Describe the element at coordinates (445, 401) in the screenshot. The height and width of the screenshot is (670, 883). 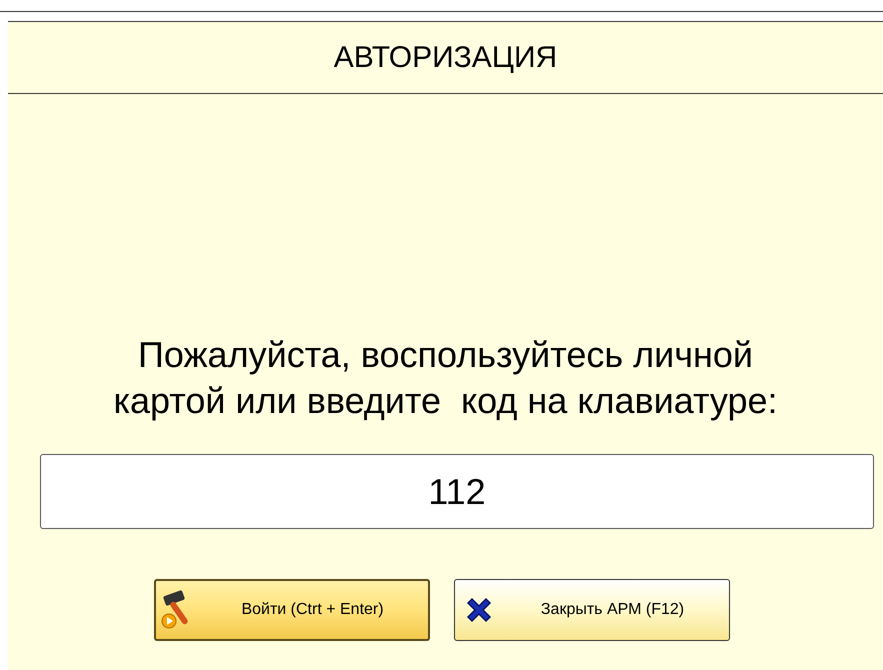
I see `prompt-text-line: картой или введите код на клавиатуре:` at that location.